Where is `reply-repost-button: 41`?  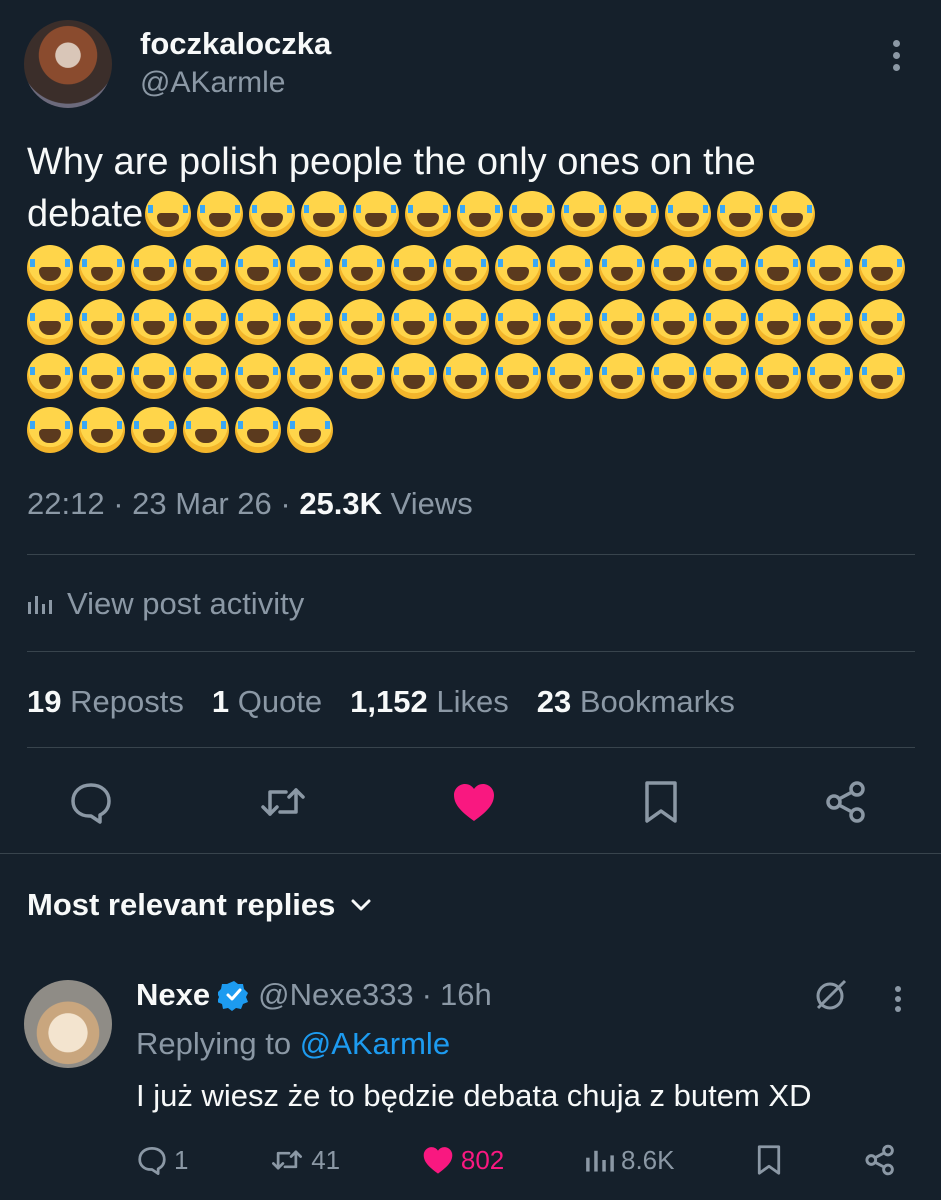
reply-repost-button: 41 is located at coordinates (304, 1160).